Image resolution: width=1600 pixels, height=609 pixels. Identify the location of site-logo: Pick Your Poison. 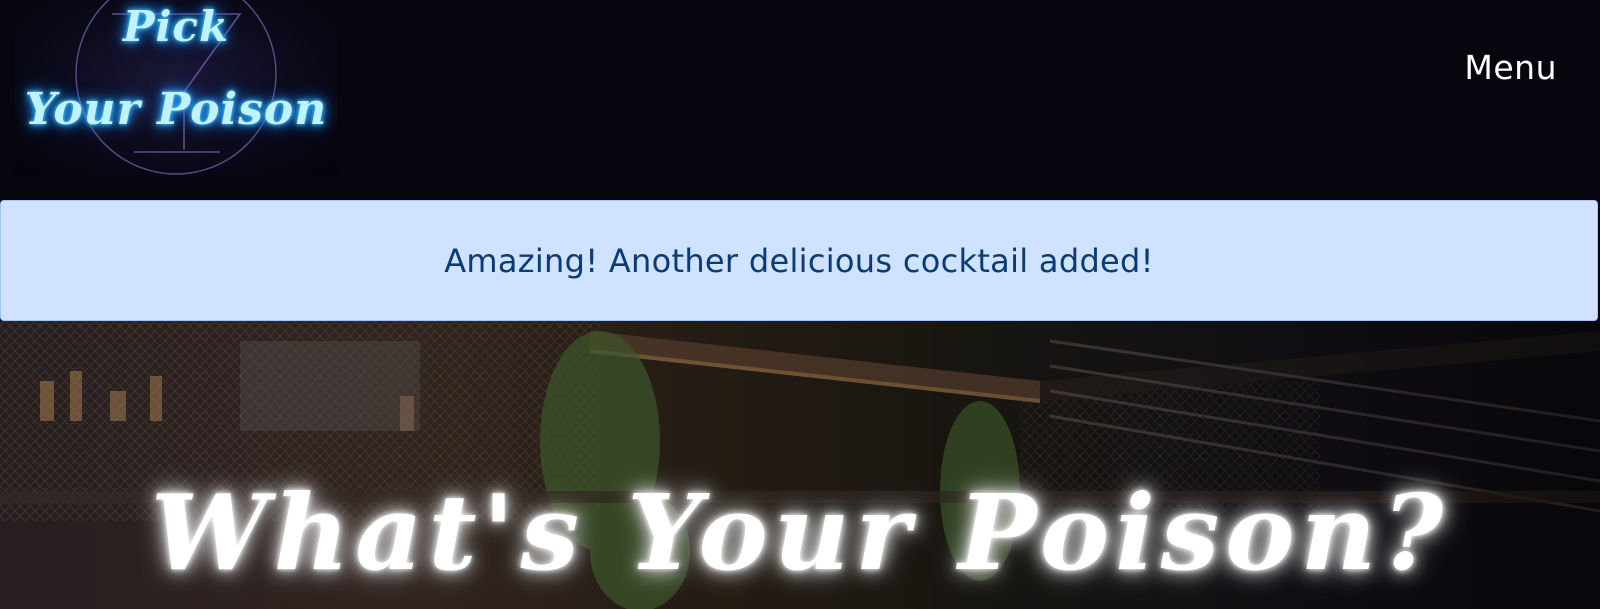
(176, 88).